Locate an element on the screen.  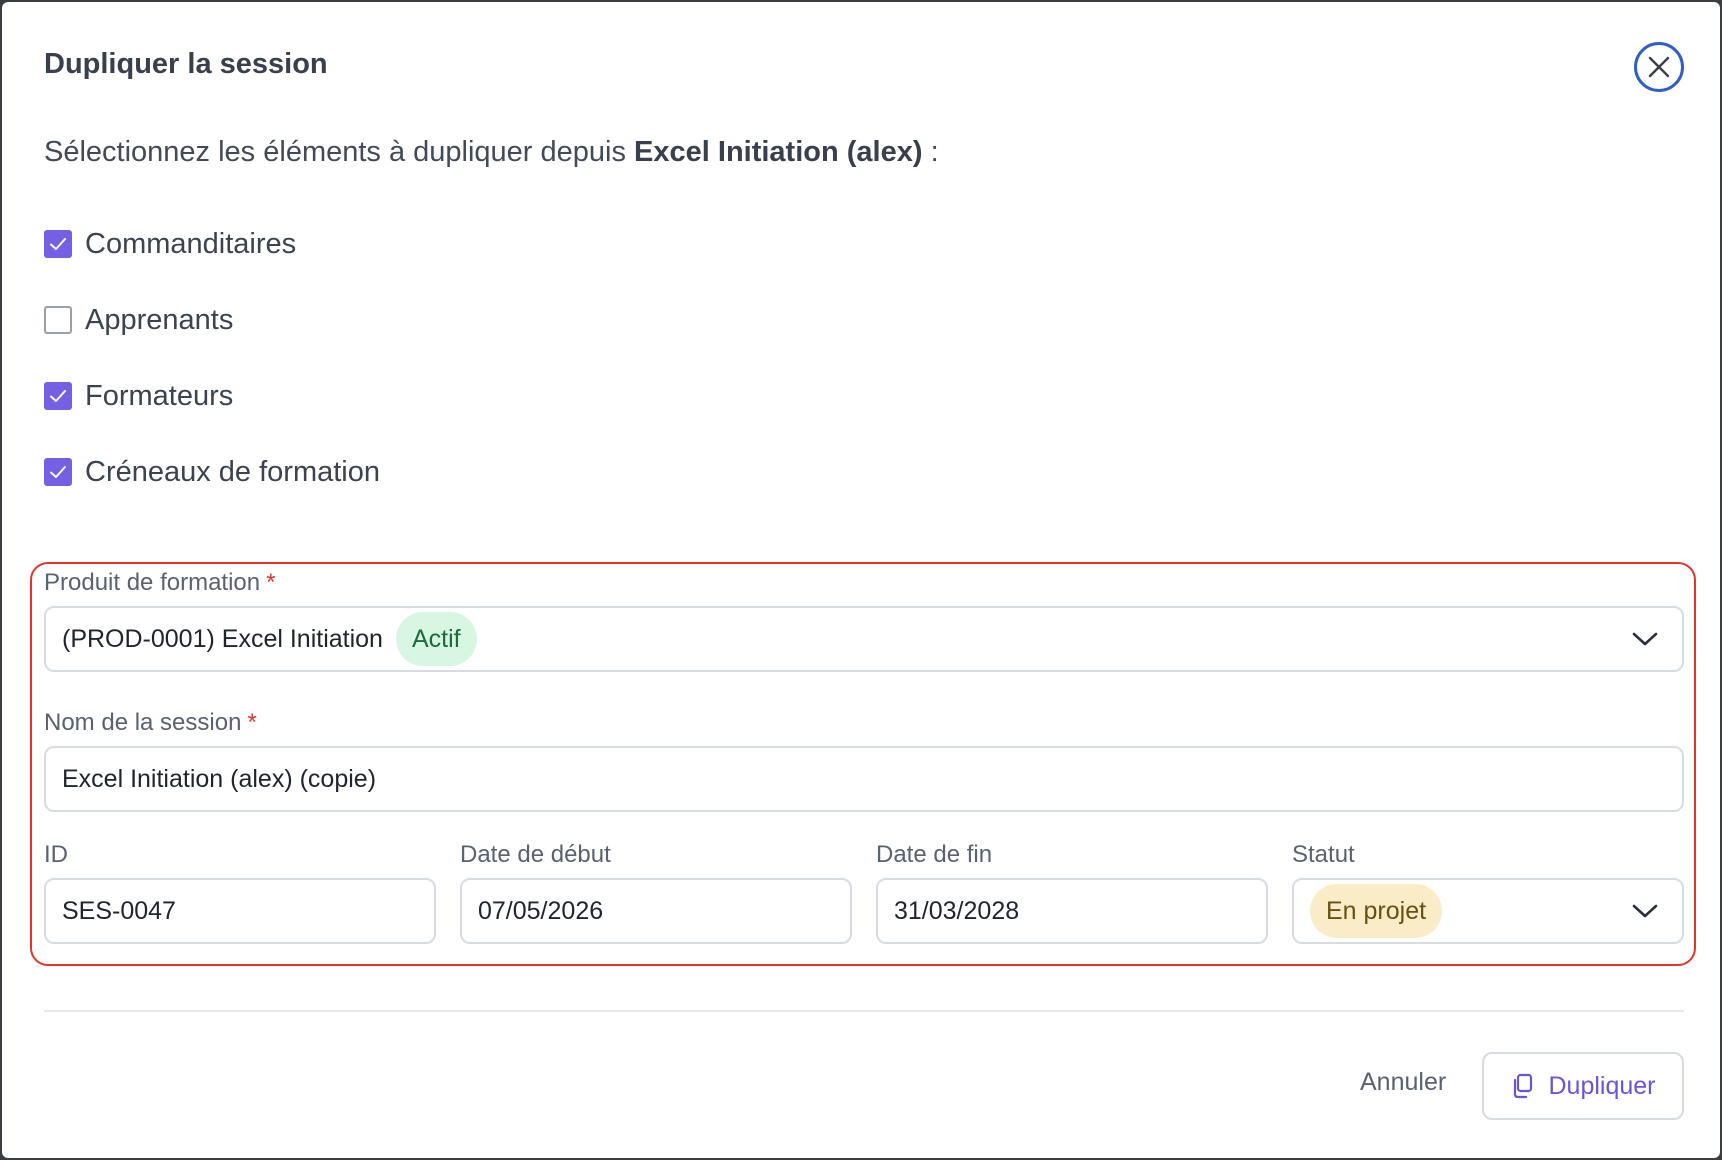
checkbox-commanditaires is located at coordinates (58, 244).